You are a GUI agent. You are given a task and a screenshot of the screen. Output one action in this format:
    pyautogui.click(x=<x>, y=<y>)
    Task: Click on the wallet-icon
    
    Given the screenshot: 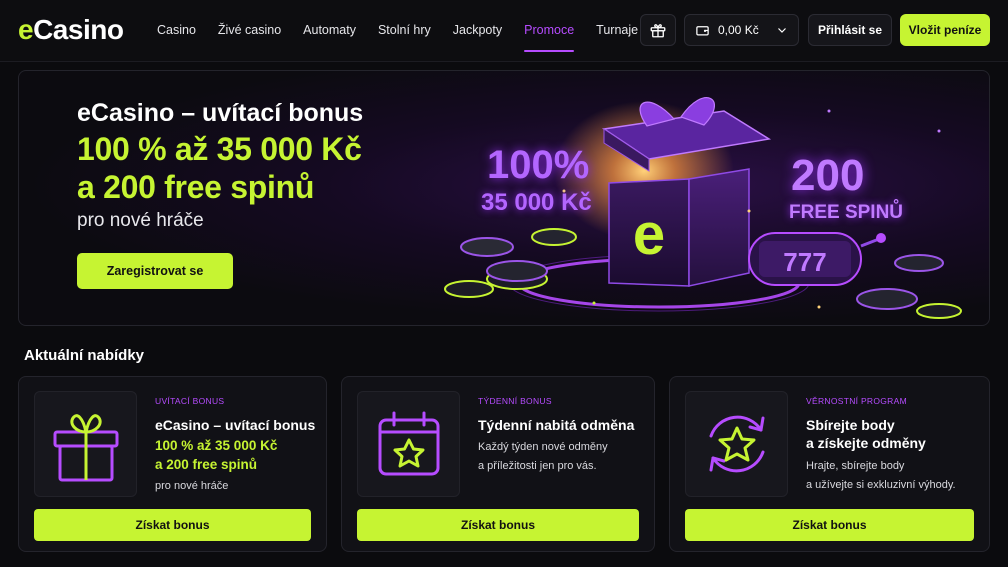 What is the action you would take?
    pyautogui.click(x=702, y=30)
    